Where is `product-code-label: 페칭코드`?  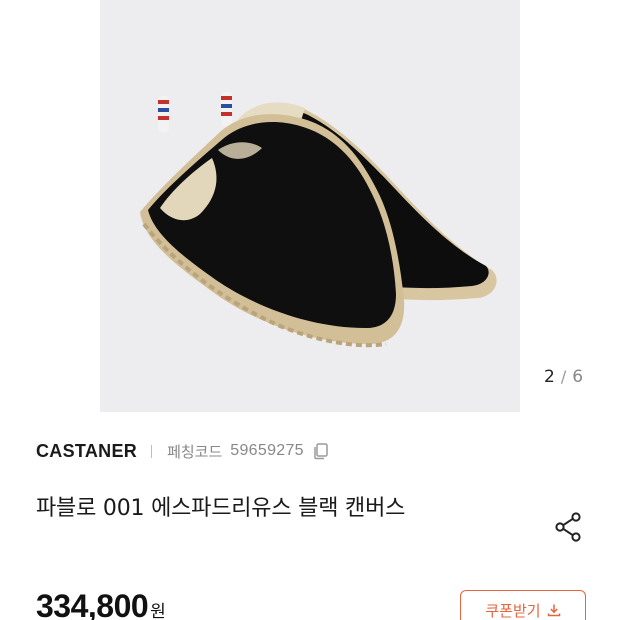 product-code-label: 페칭코드 is located at coordinates (195, 451).